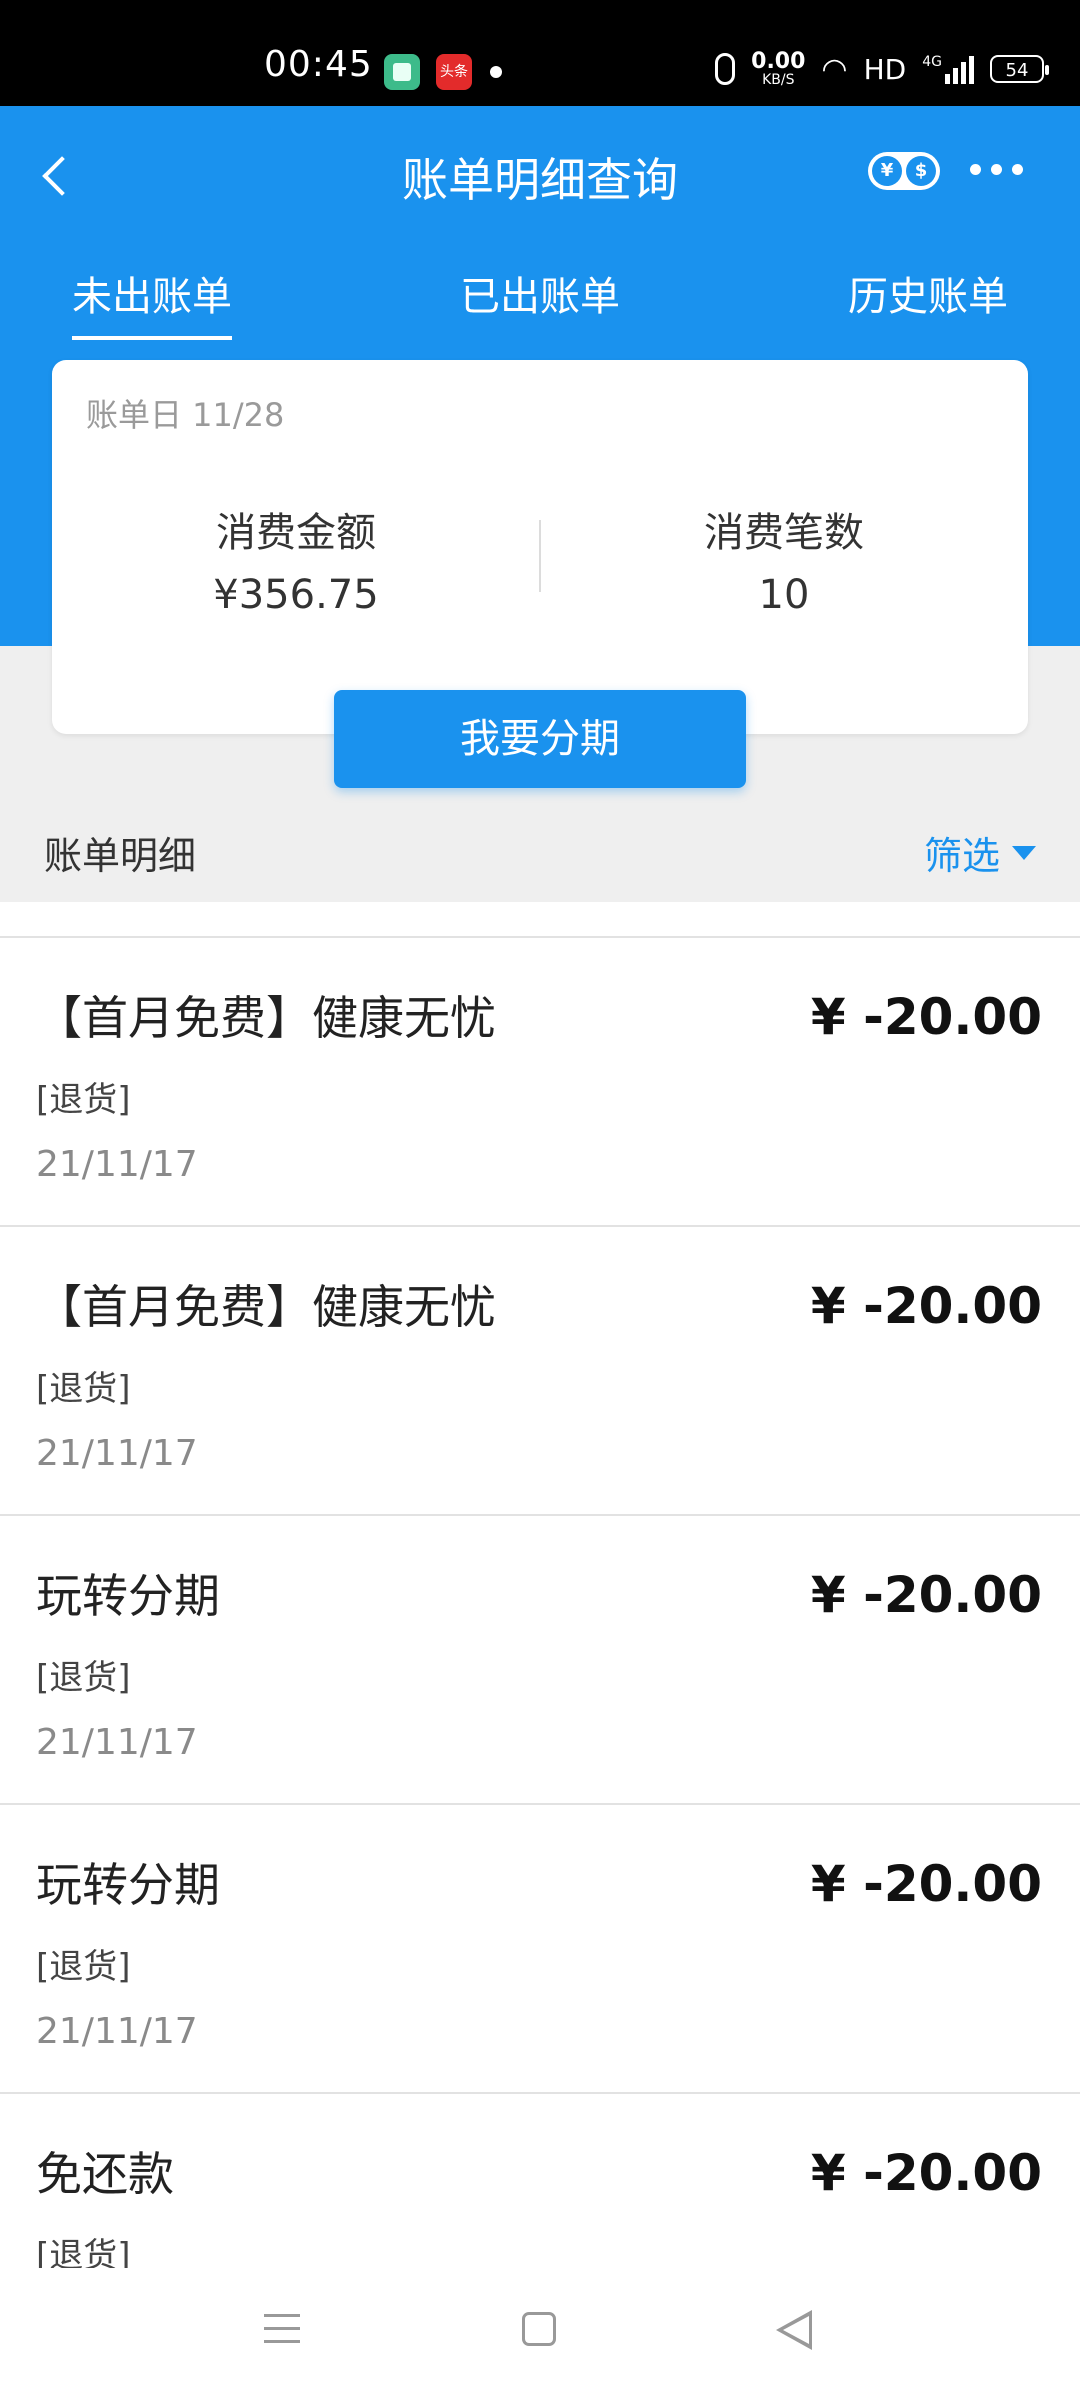 The image size is (1080, 2400). I want to click on back-triangle-icon, so click(794, 2330).